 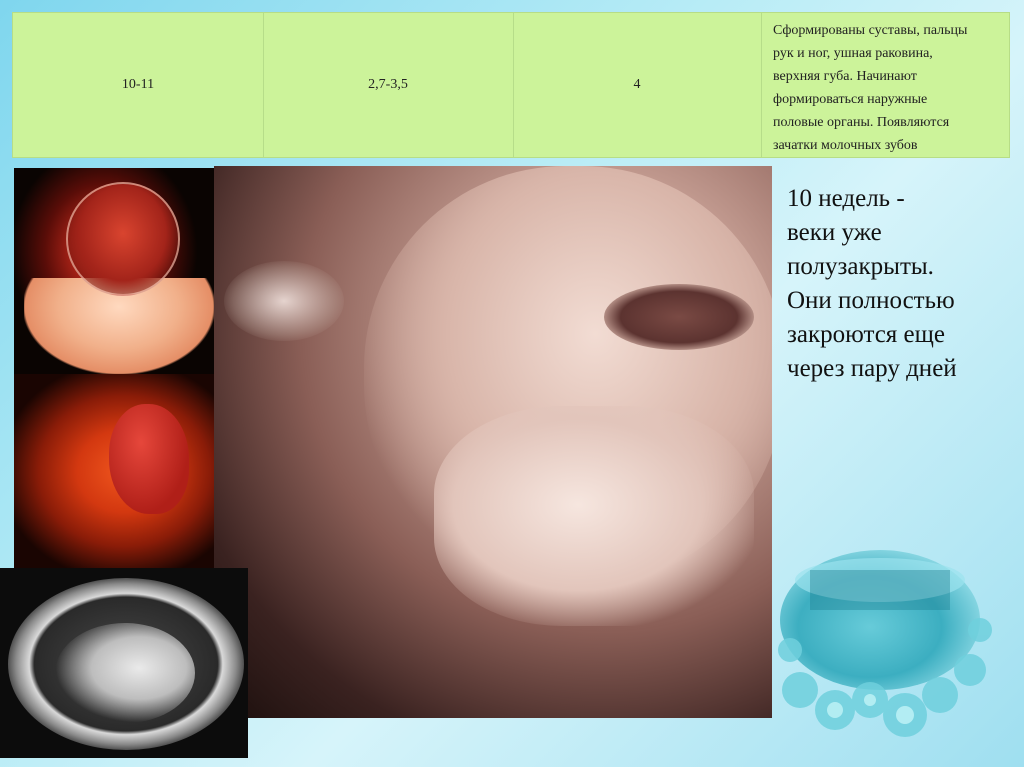 I want to click on caption-line: через пару дней, so click(x=872, y=368).